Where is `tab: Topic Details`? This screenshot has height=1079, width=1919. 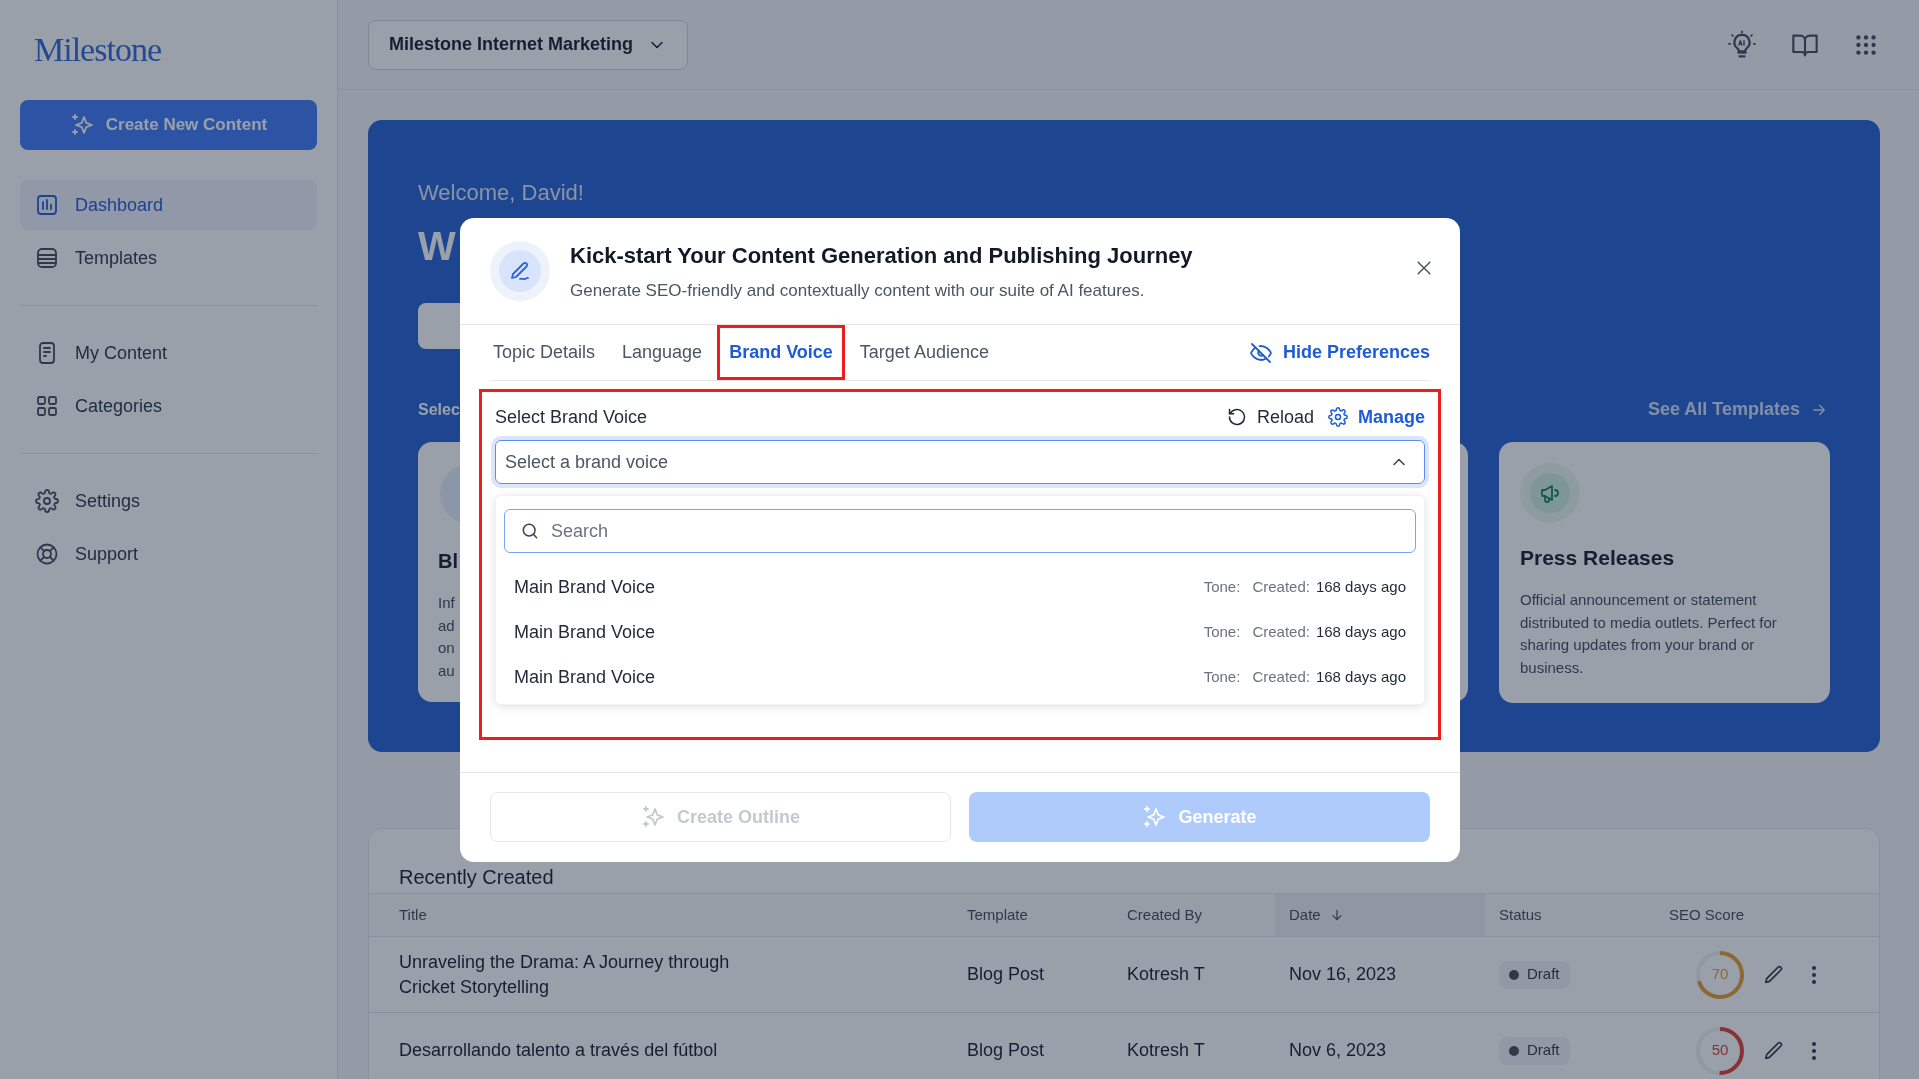 tab: Topic Details is located at coordinates (544, 352).